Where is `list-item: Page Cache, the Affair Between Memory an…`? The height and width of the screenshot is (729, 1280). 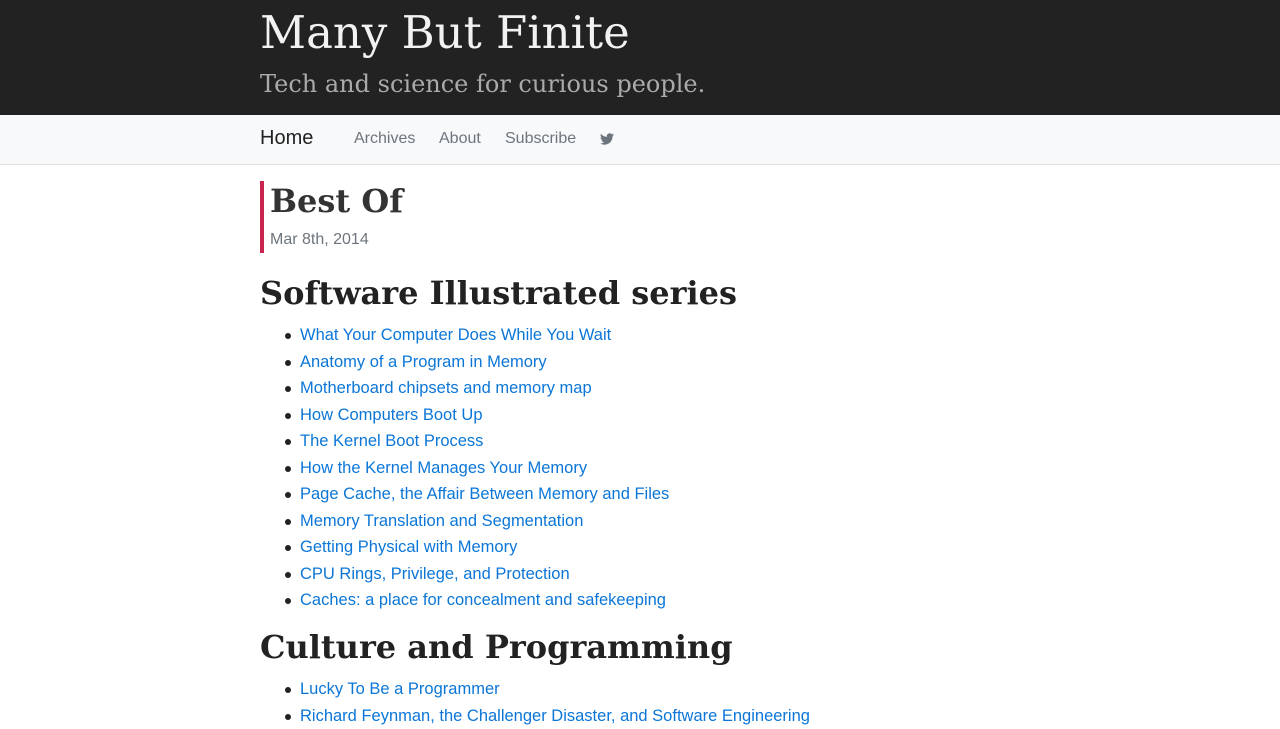 list-item: Page Cache, the Affair Between Memory an… is located at coordinates (464, 494).